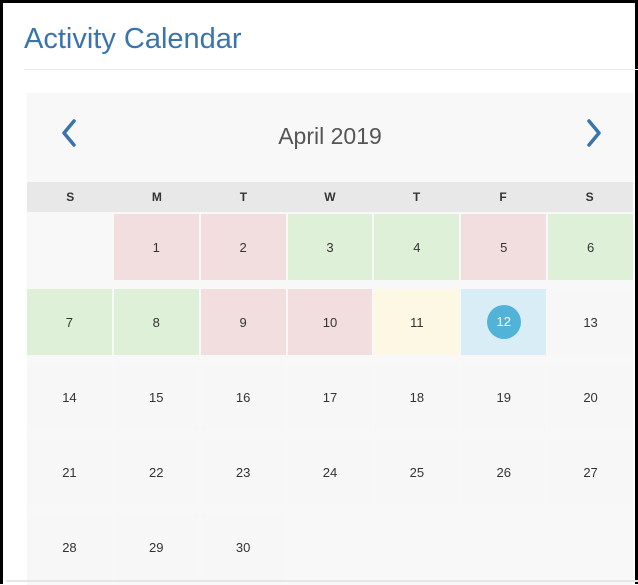 This screenshot has width=638, height=585. I want to click on day-cell: 2, so click(243, 247).